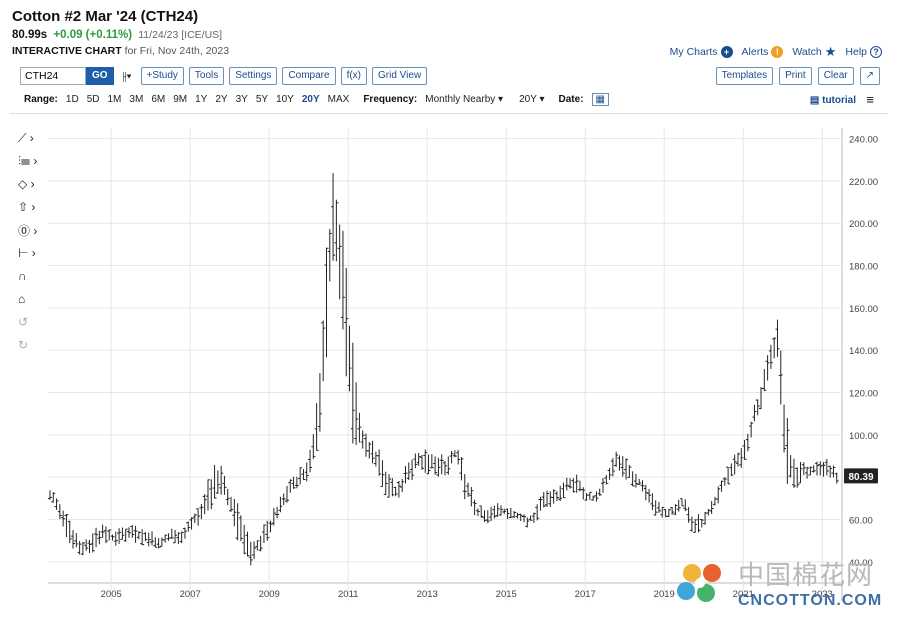 This screenshot has height=620, width=908. I want to click on y-tick-label: 180.00, so click(863, 267).